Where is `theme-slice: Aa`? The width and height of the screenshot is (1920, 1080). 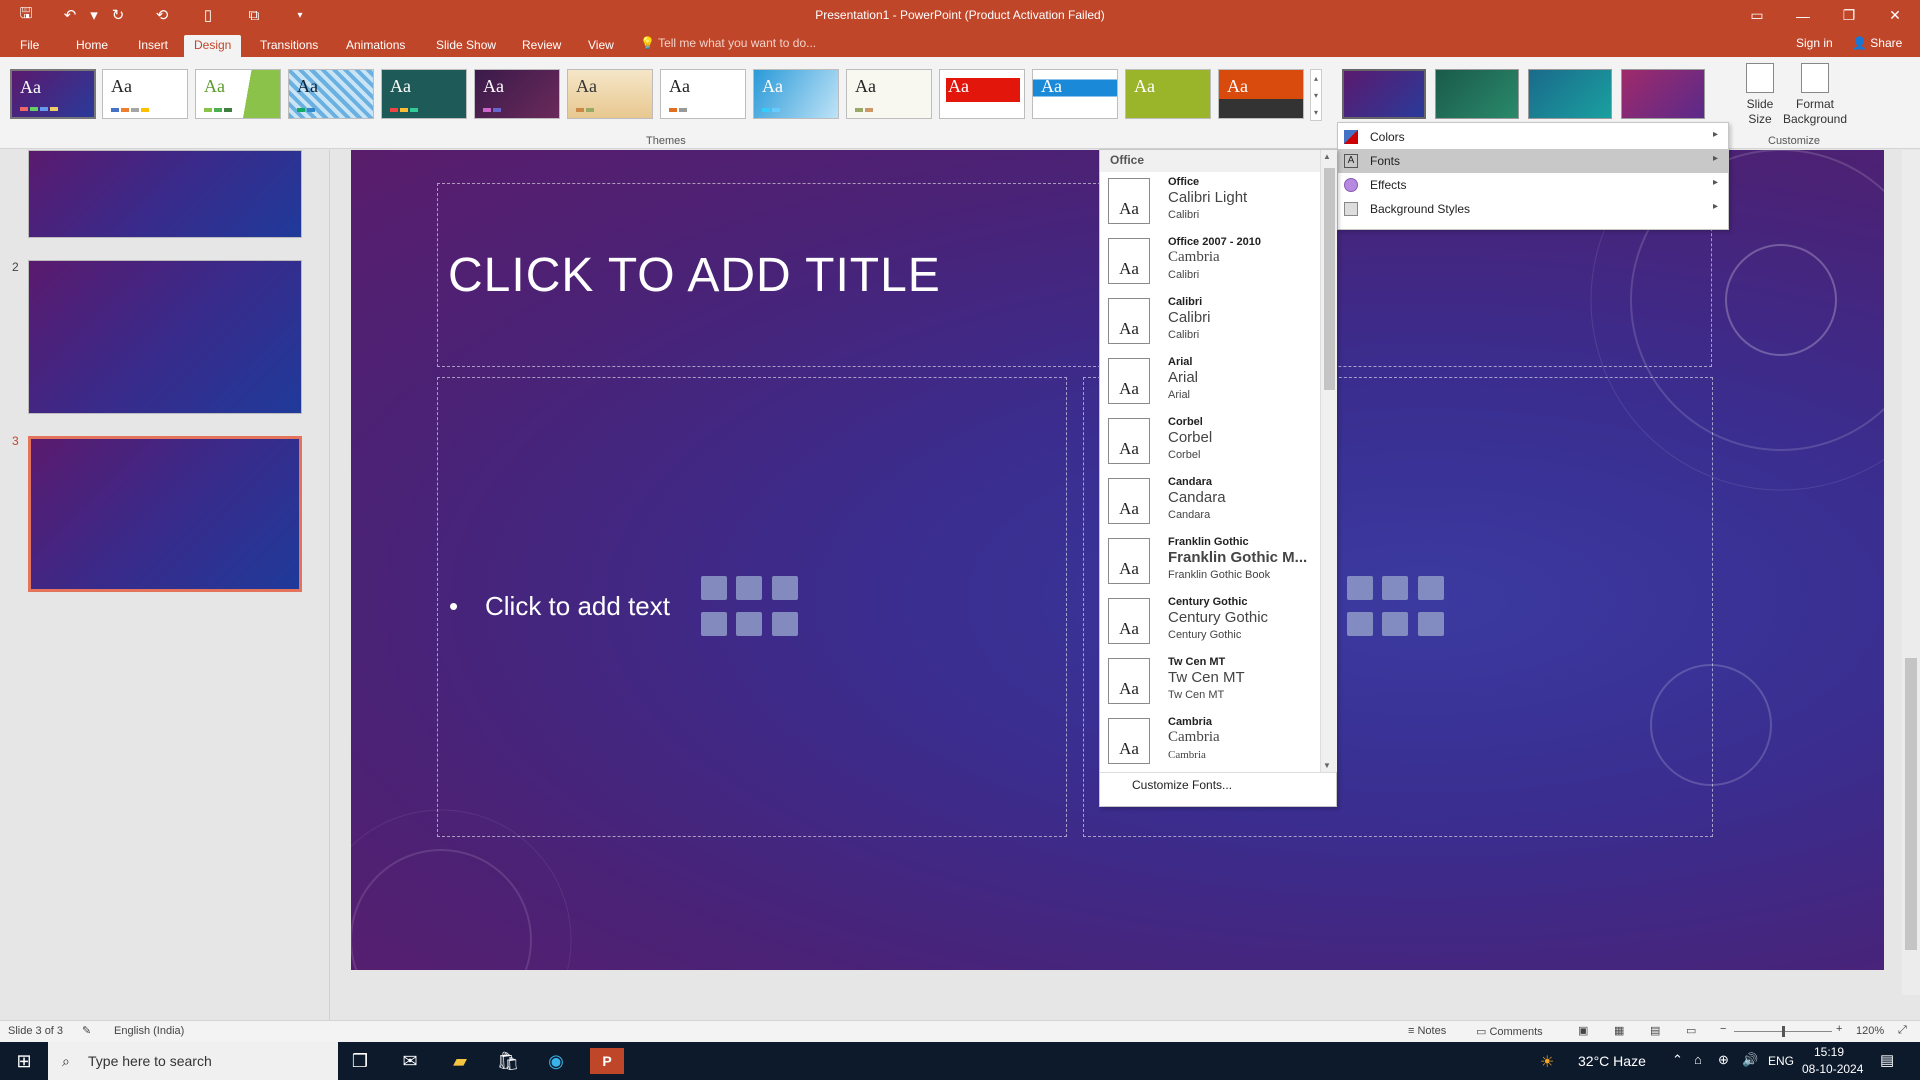
theme-slice: Aa is located at coordinates (796, 94).